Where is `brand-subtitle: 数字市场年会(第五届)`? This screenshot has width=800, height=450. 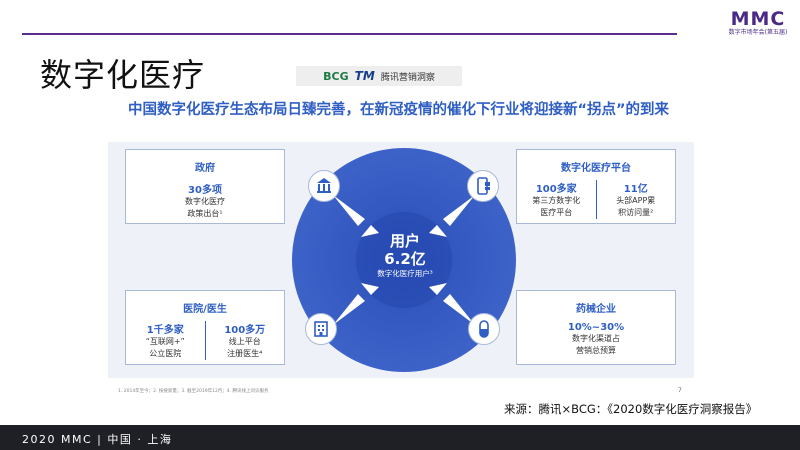
brand-subtitle: 数字市场年会(第五届) is located at coordinates (758, 32).